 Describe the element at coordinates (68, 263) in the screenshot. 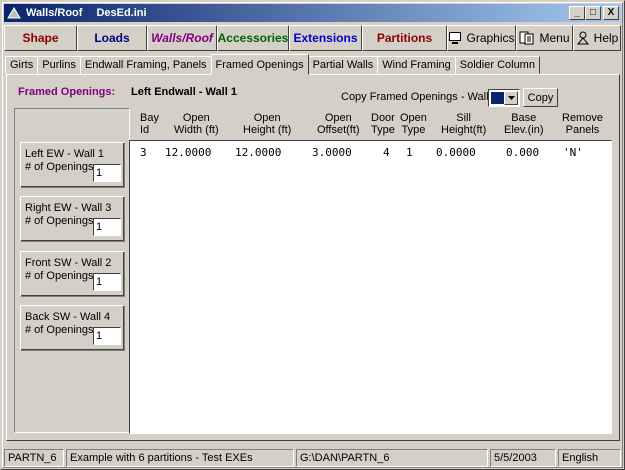

I see `wall-name: Front SW - Wall 2` at that location.